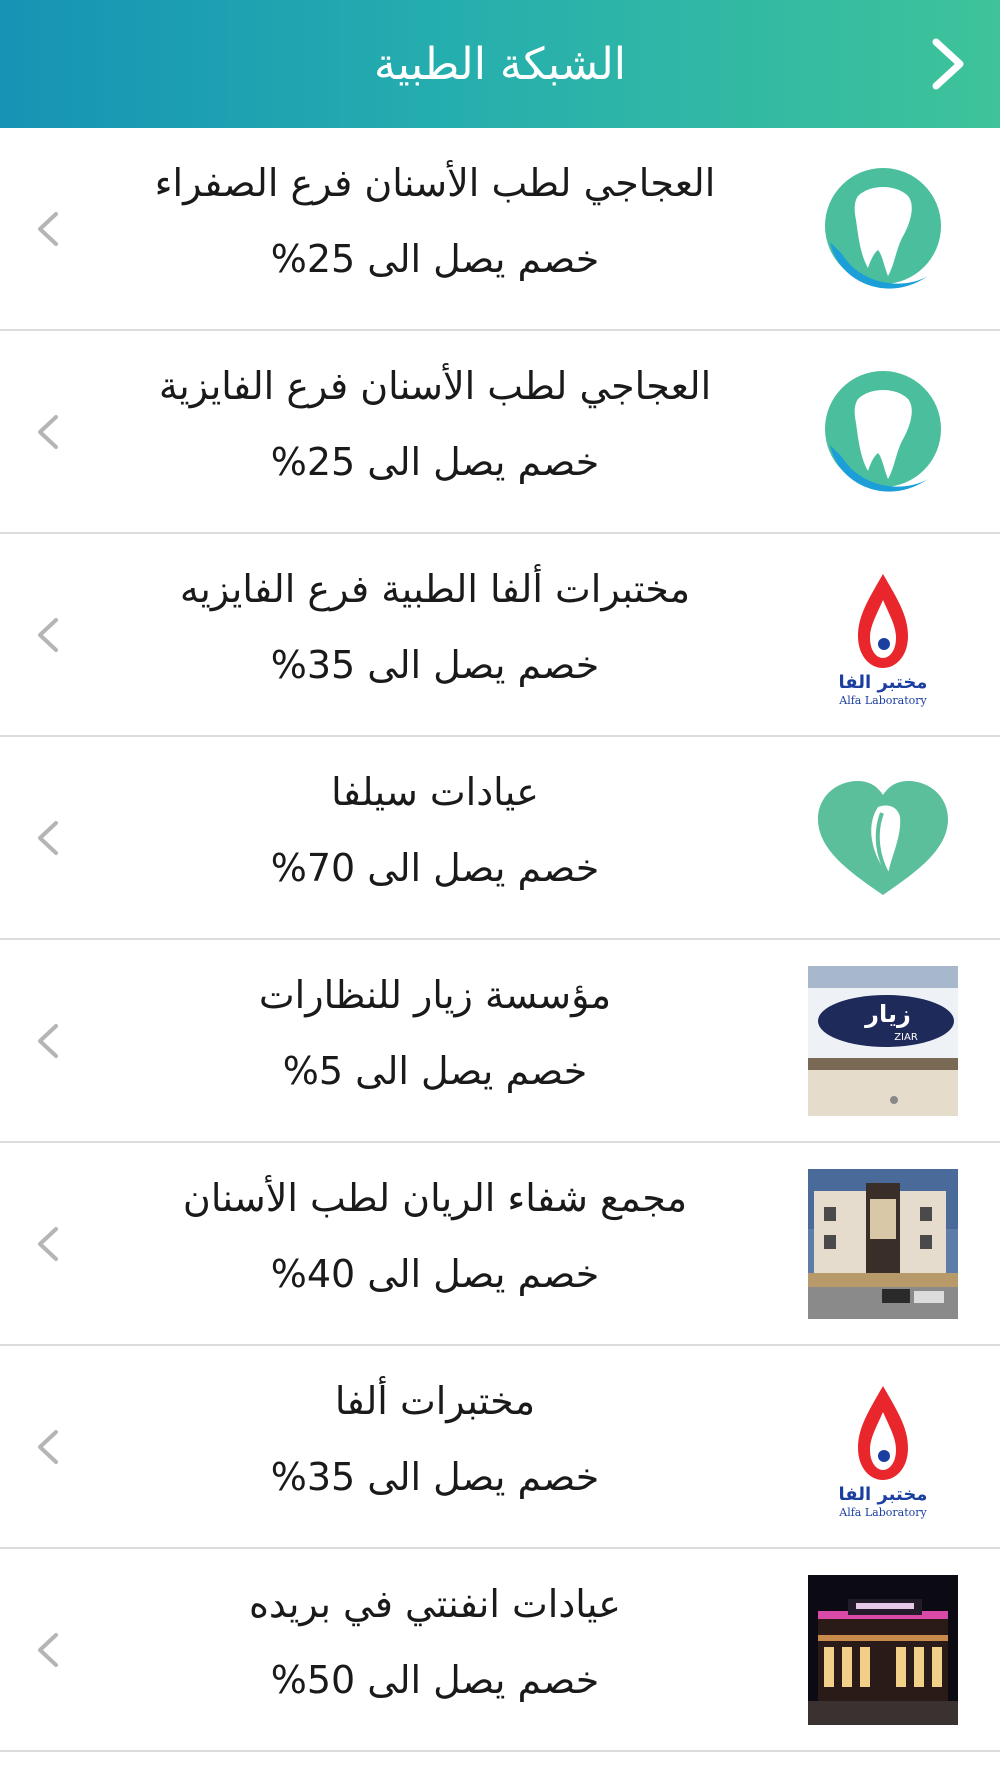  I want to click on provider-discount: خصم يصل الى 70%, so click(435, 868).